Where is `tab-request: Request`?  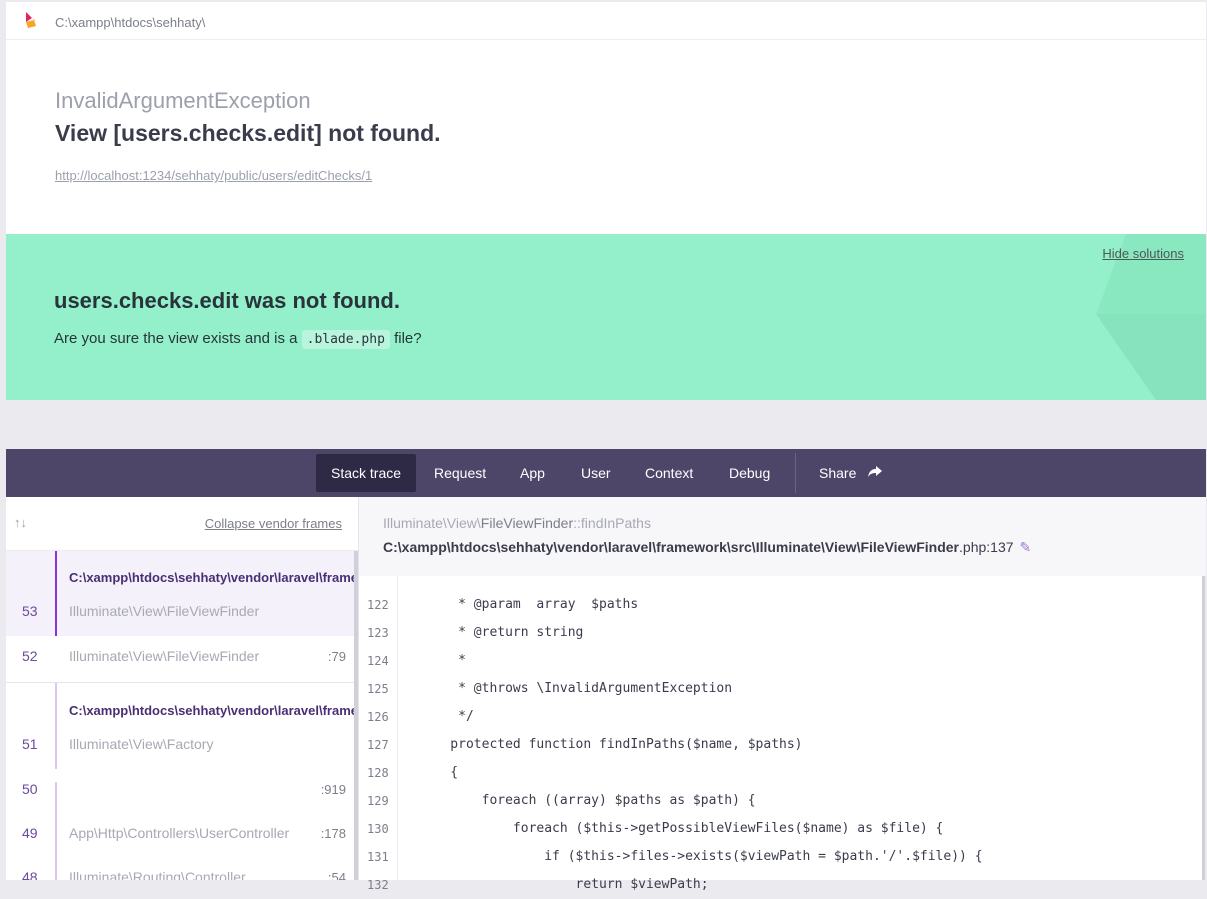 tab-request: Request is located at coordinates (460, 473).